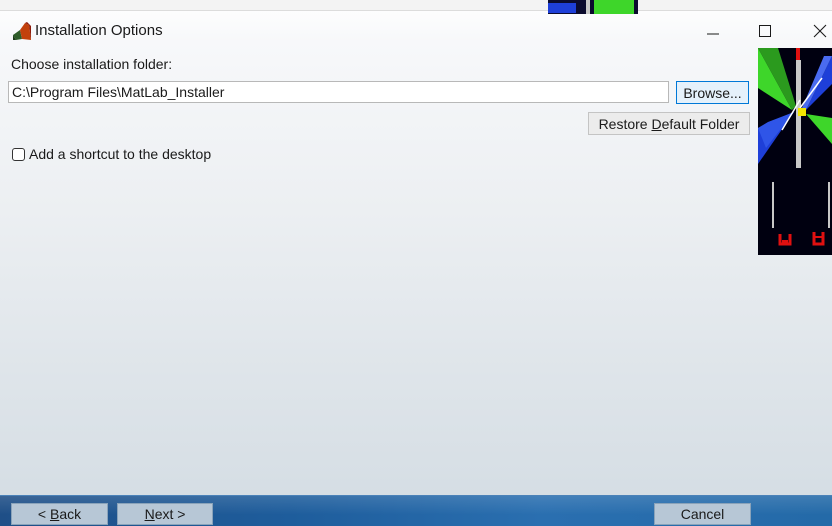 This screenshot has width=832, height=526. I want to click on restore-label-suffix: efault Folder, so click(700, 123).